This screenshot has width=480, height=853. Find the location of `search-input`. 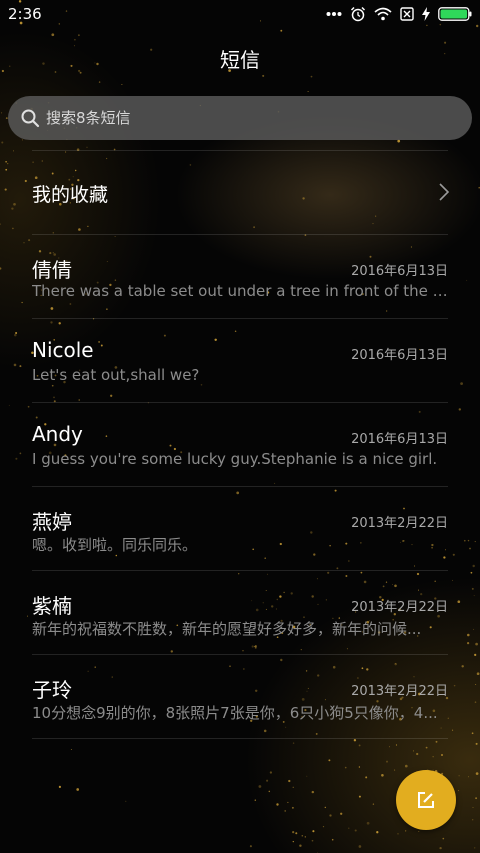

search-input is located at coordinates (246, 118).